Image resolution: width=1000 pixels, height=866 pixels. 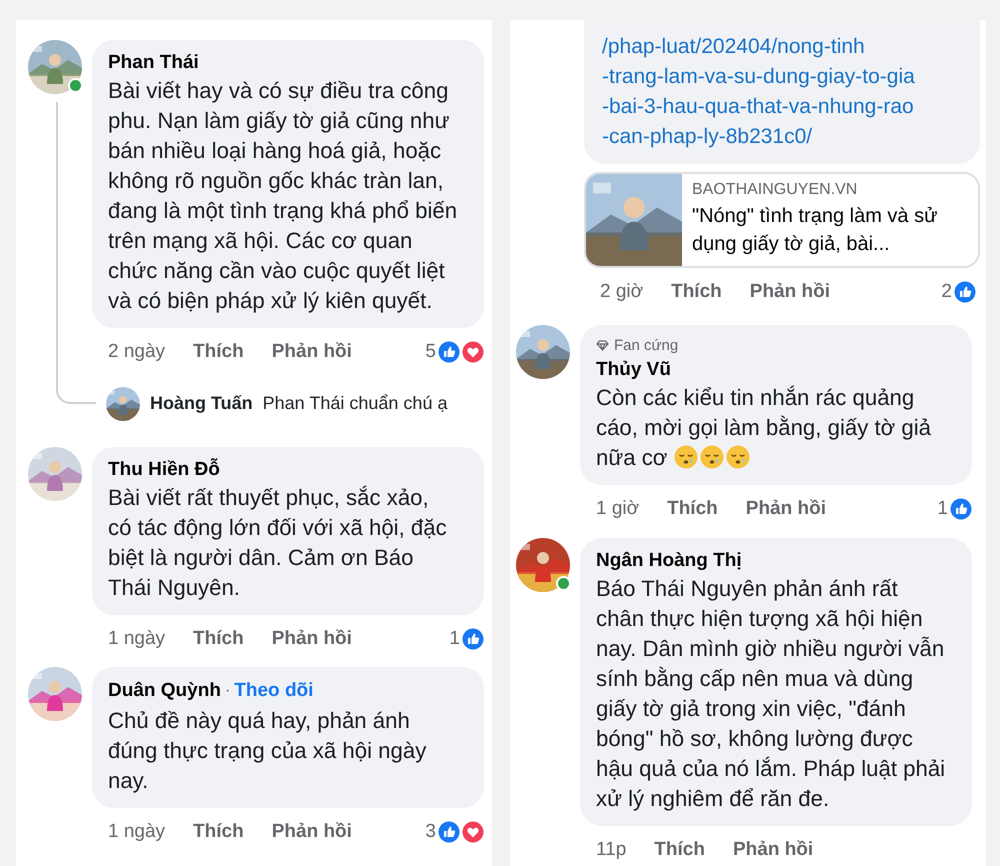 I want to click on url-link: -can-phap-ly-8b231c0/, so click(x=783, y=137).